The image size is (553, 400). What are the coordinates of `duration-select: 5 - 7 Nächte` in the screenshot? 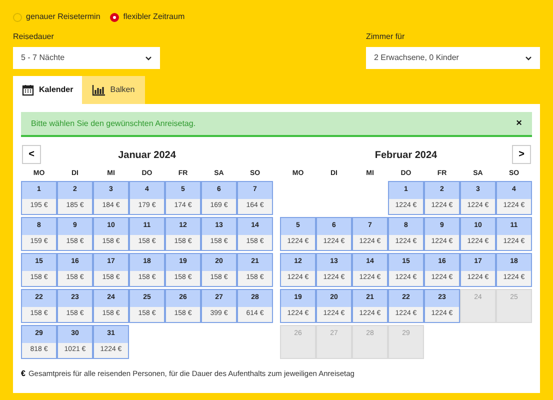 It's located at (86, 58).